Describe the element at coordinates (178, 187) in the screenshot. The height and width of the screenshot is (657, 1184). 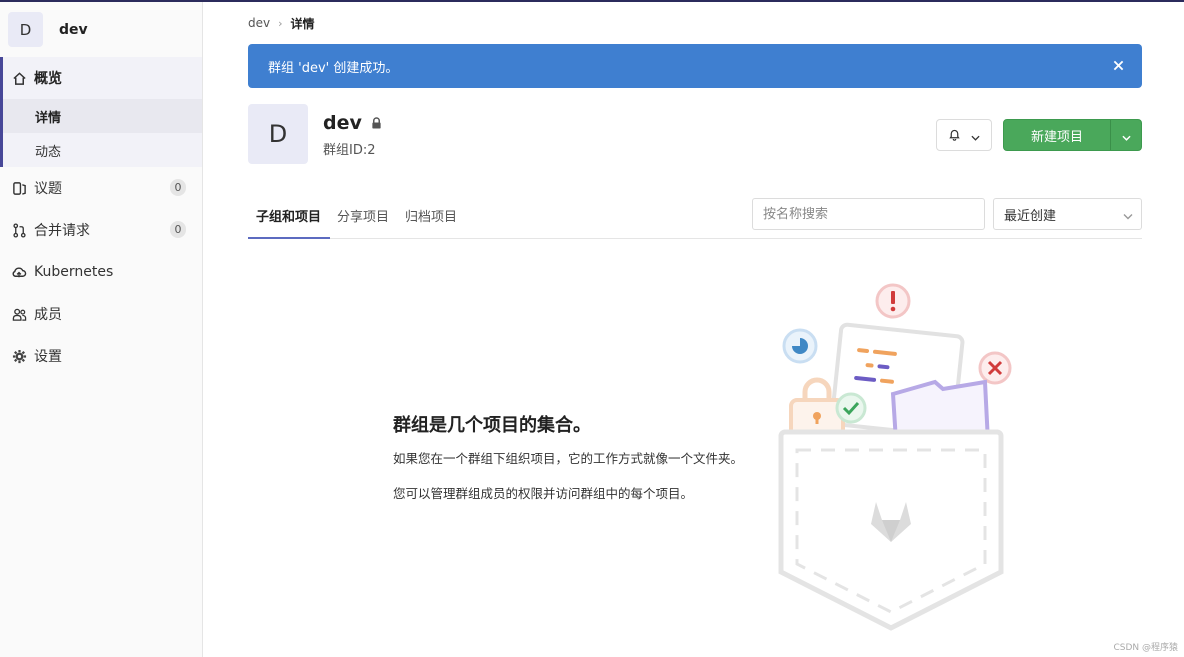
I see `issues-count-badge: 0` at that location.